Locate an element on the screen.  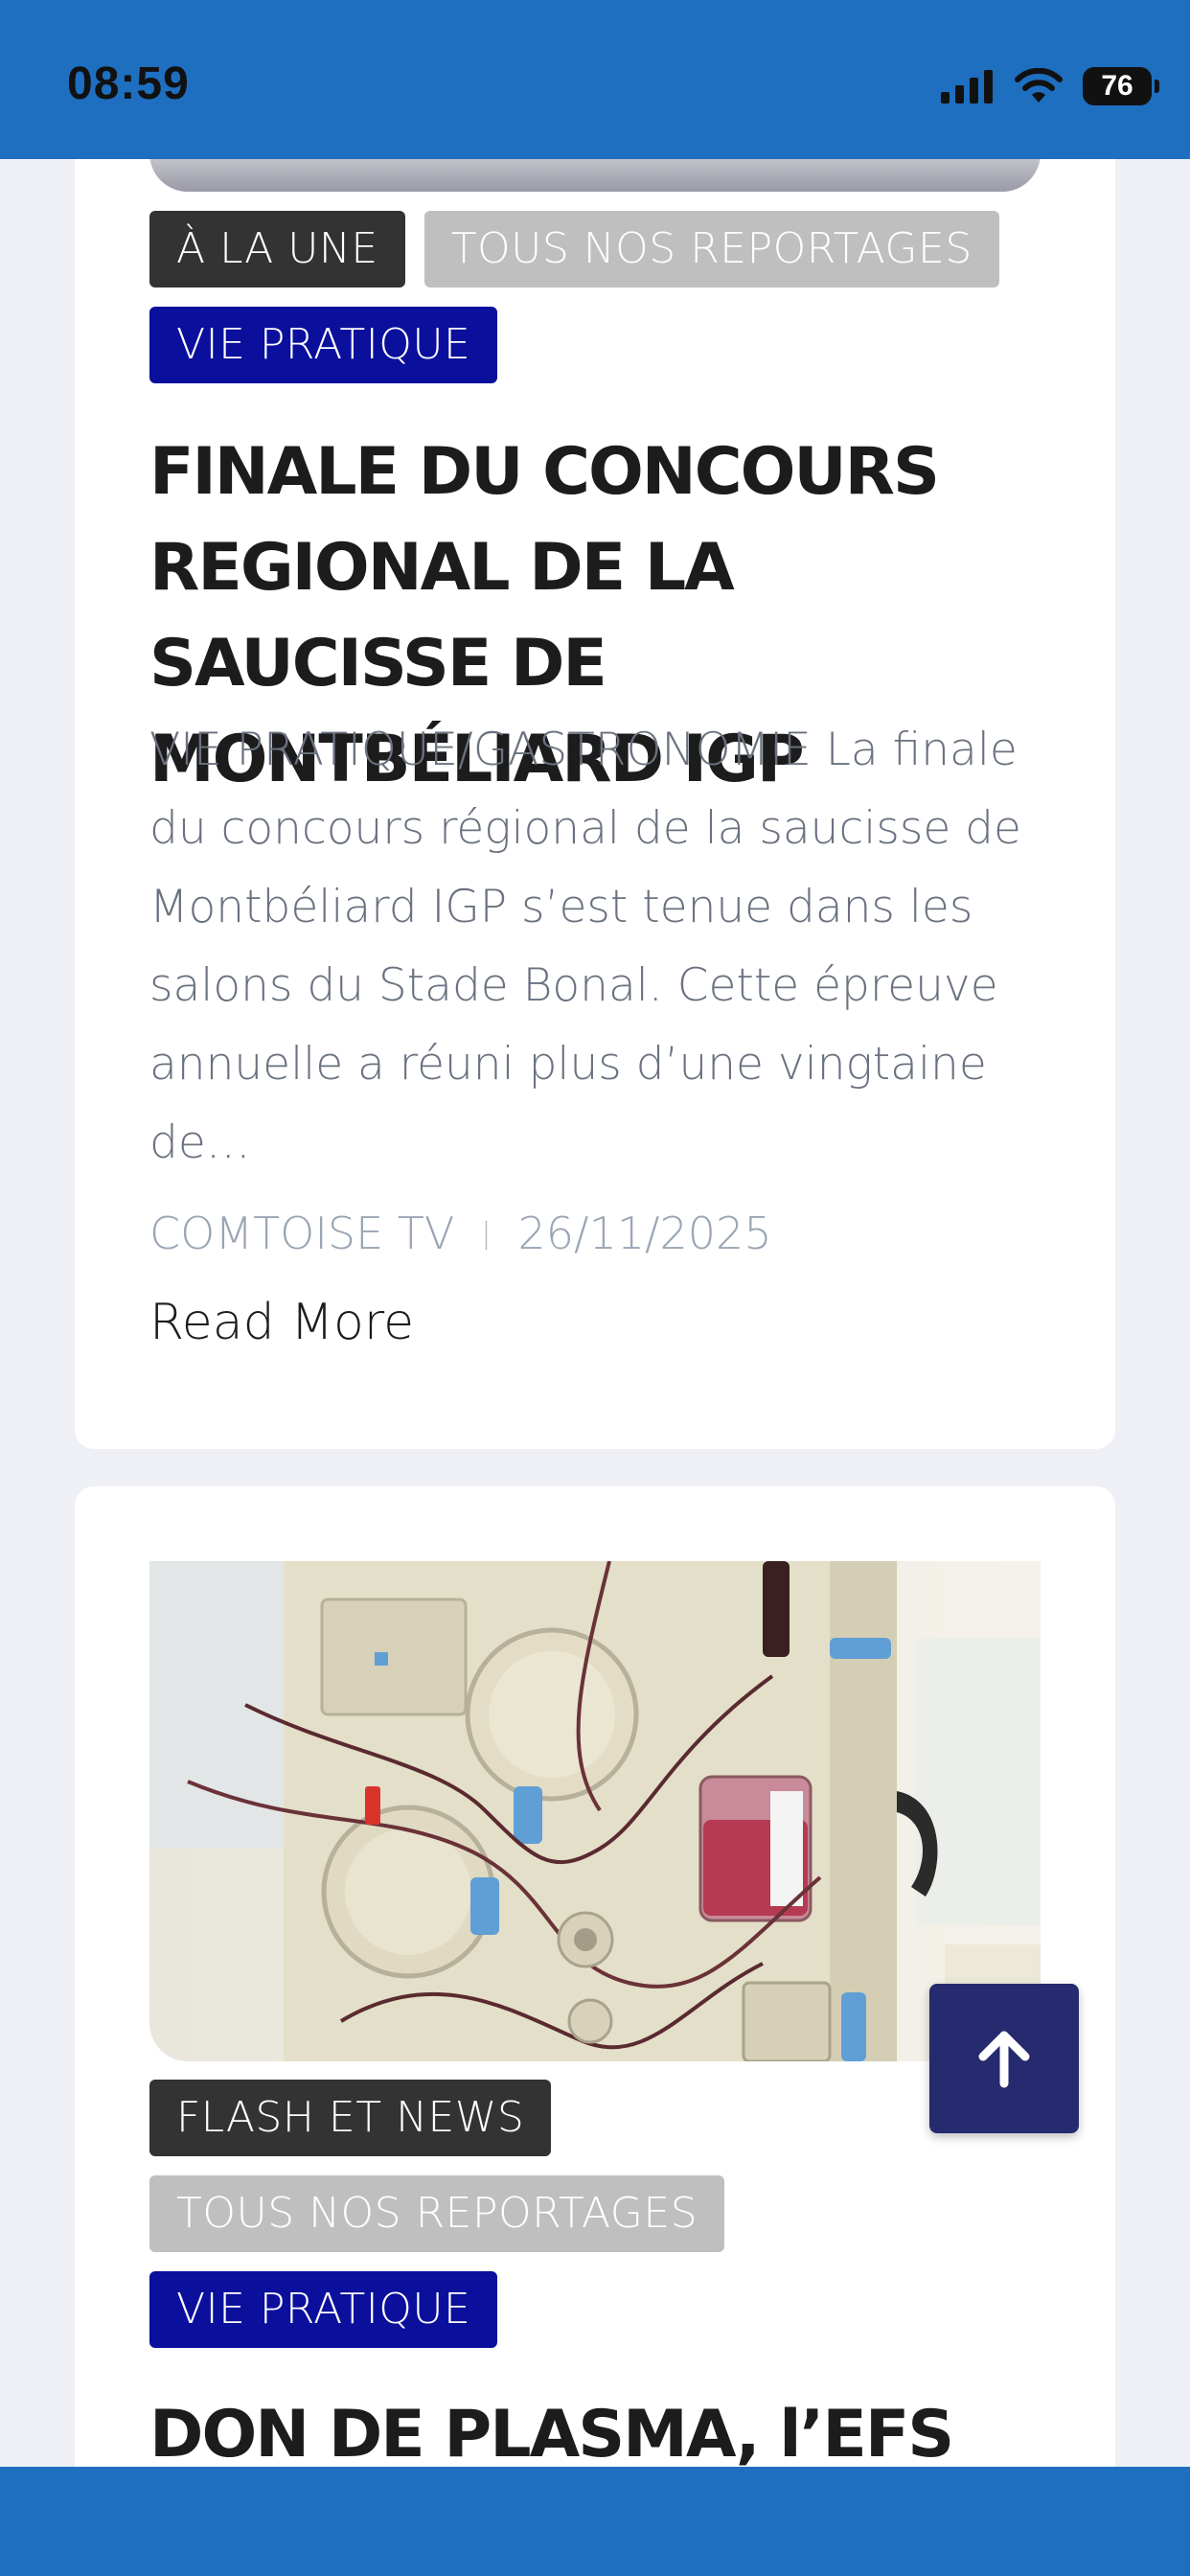
article-date: 26/11/2025 is located at coordinates (645, 1233).